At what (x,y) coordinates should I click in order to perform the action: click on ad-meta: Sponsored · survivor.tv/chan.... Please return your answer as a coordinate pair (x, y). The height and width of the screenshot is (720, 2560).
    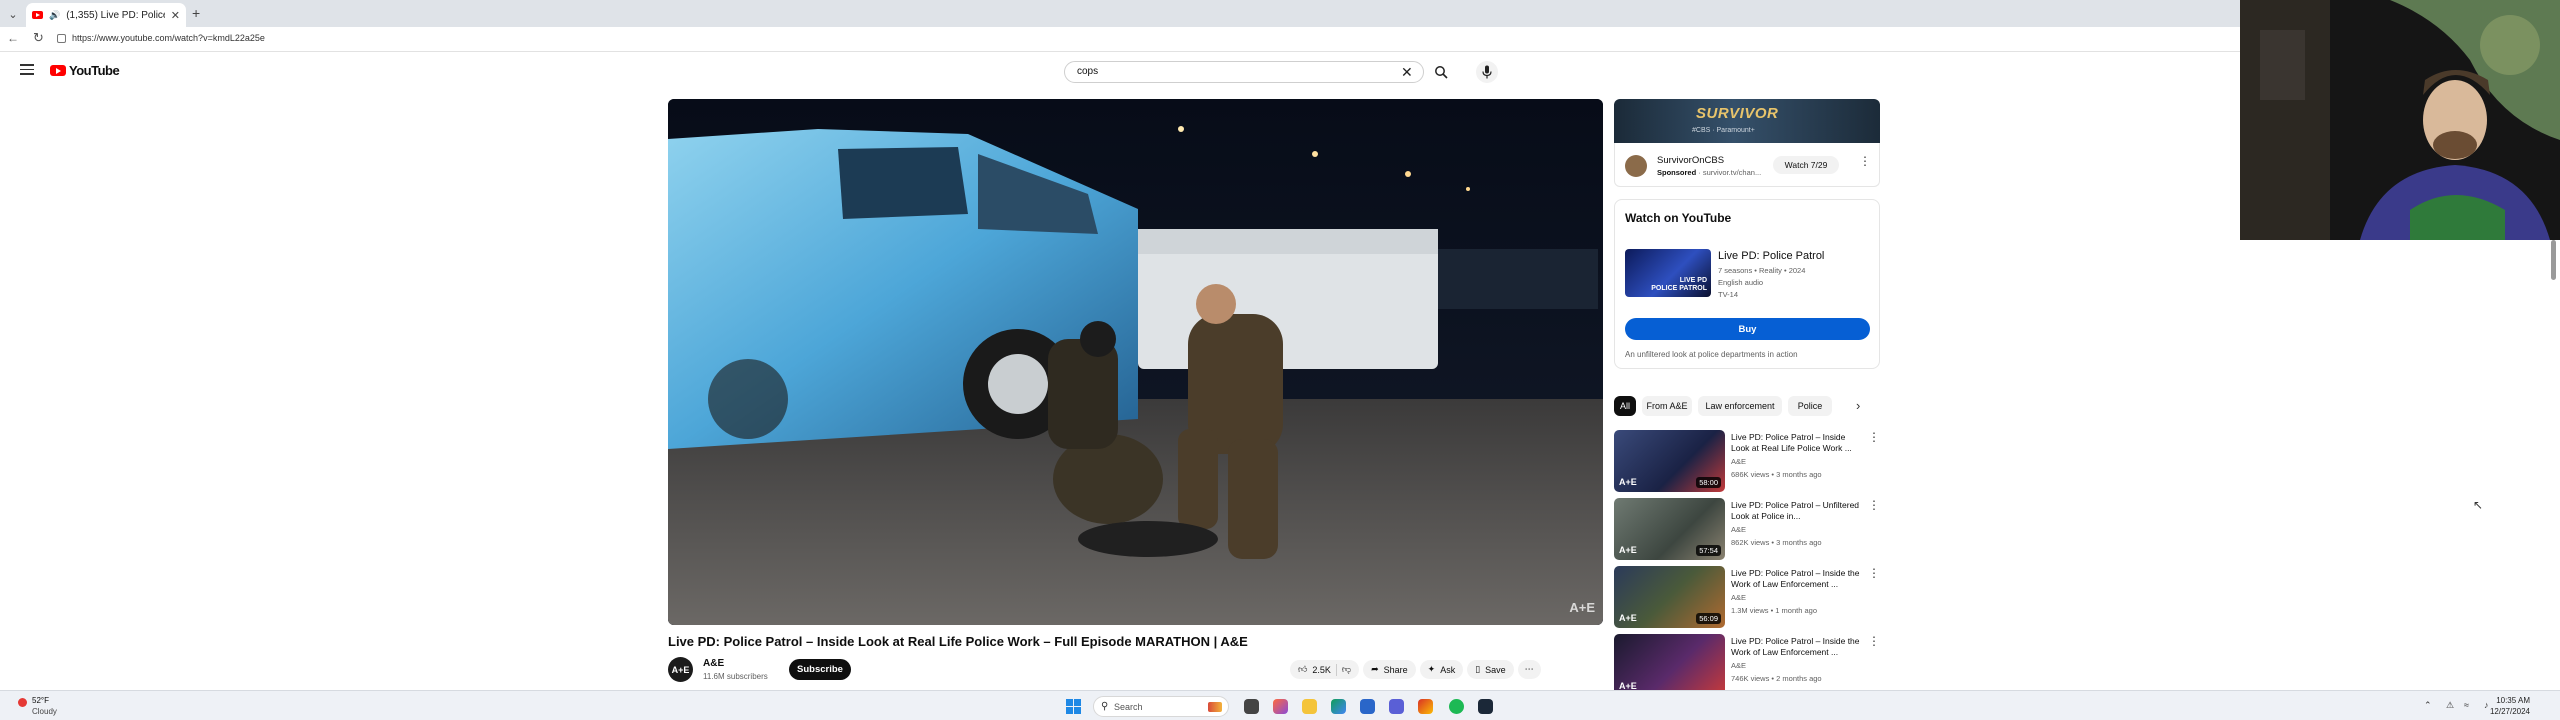
    Looking at the image, I should click on (1709, 172).